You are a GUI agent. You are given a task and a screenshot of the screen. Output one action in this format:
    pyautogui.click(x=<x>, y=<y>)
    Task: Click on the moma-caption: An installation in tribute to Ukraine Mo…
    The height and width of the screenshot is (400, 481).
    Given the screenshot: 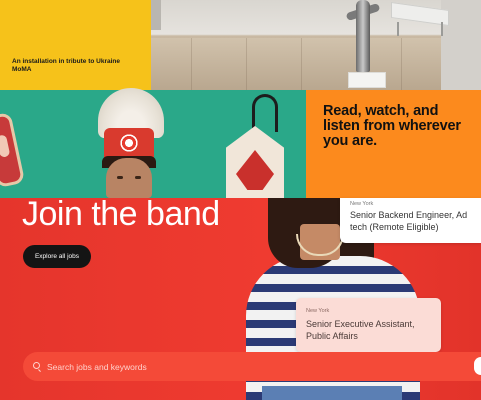 What is the action you would take?
    pyautogui.click(x=66, y=65)
    